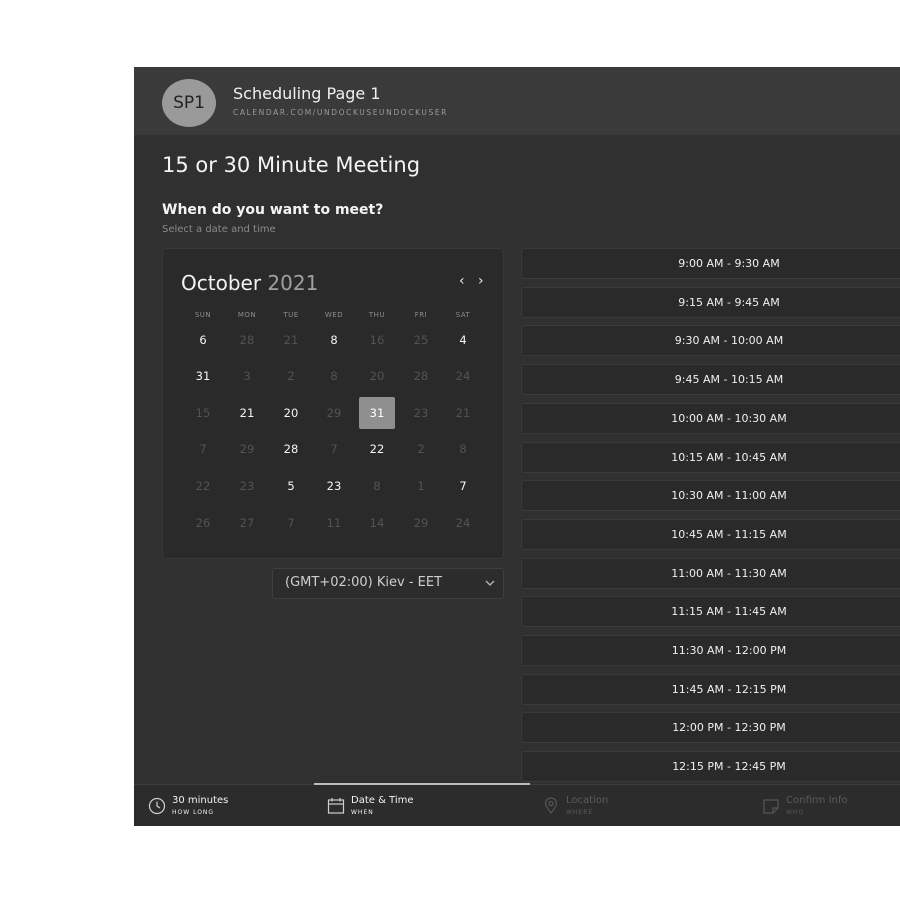  I want to click on calendar-day: 16, so click(377, 340).